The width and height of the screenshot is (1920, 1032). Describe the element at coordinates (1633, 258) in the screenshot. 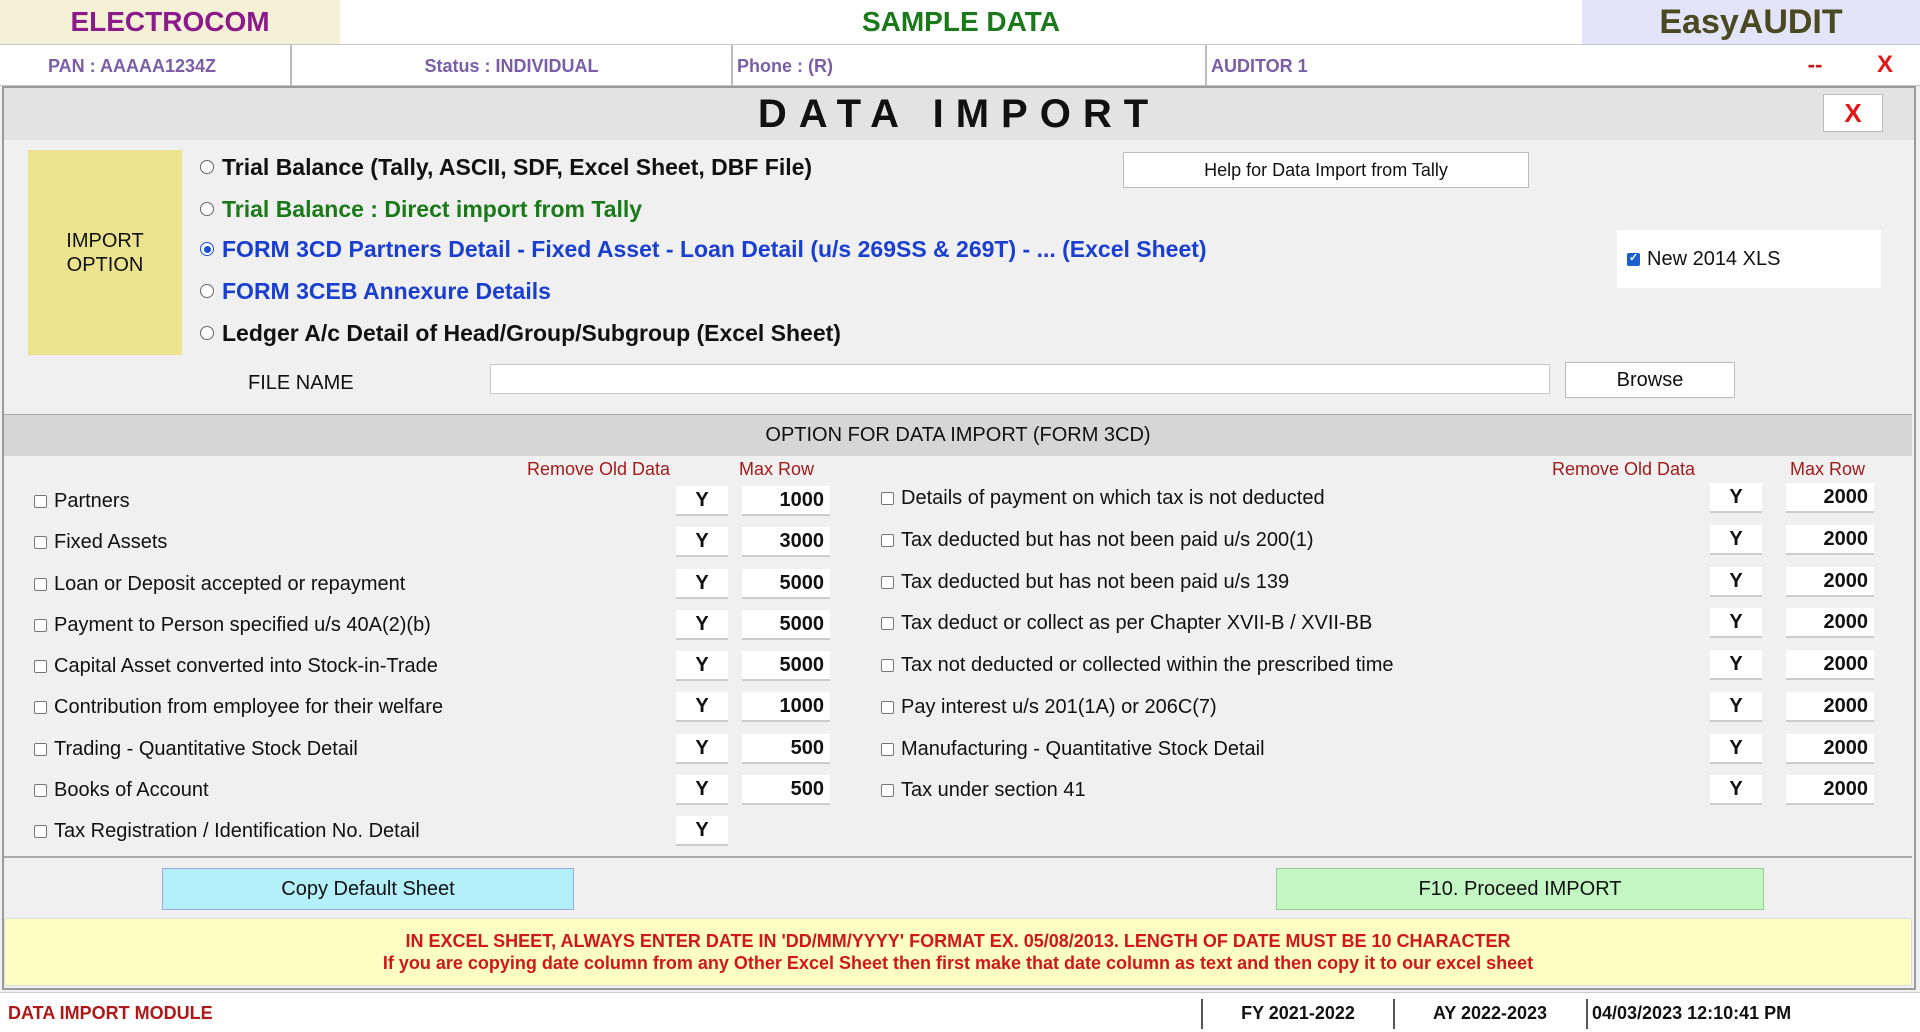

I see `new-xls-checkbox` at that location.